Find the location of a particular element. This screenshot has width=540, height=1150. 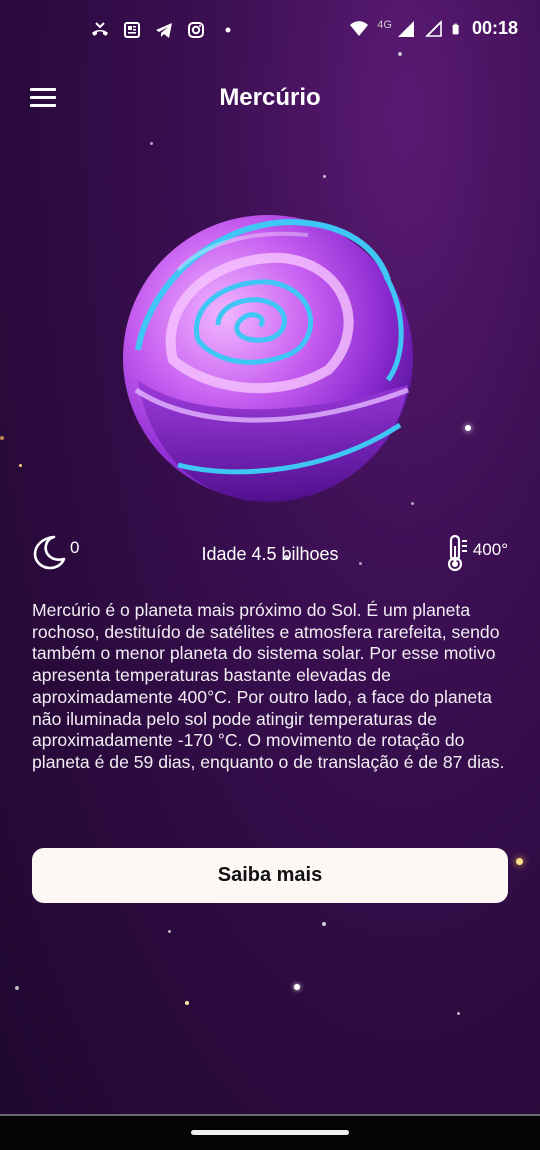

temperature-stat: 400° is located at coordinates (477, 553).